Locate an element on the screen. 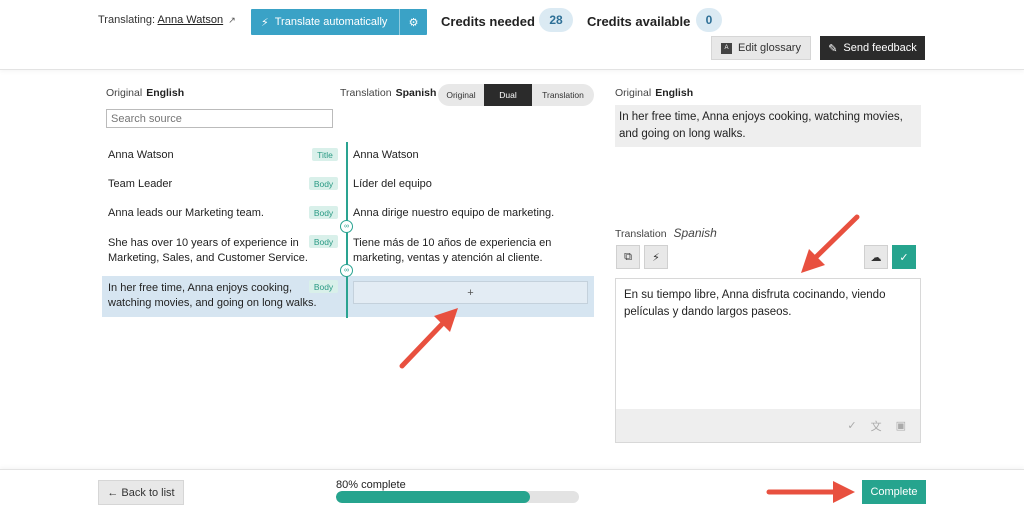  complete-button: Complete is located at coordinates (894, 492).